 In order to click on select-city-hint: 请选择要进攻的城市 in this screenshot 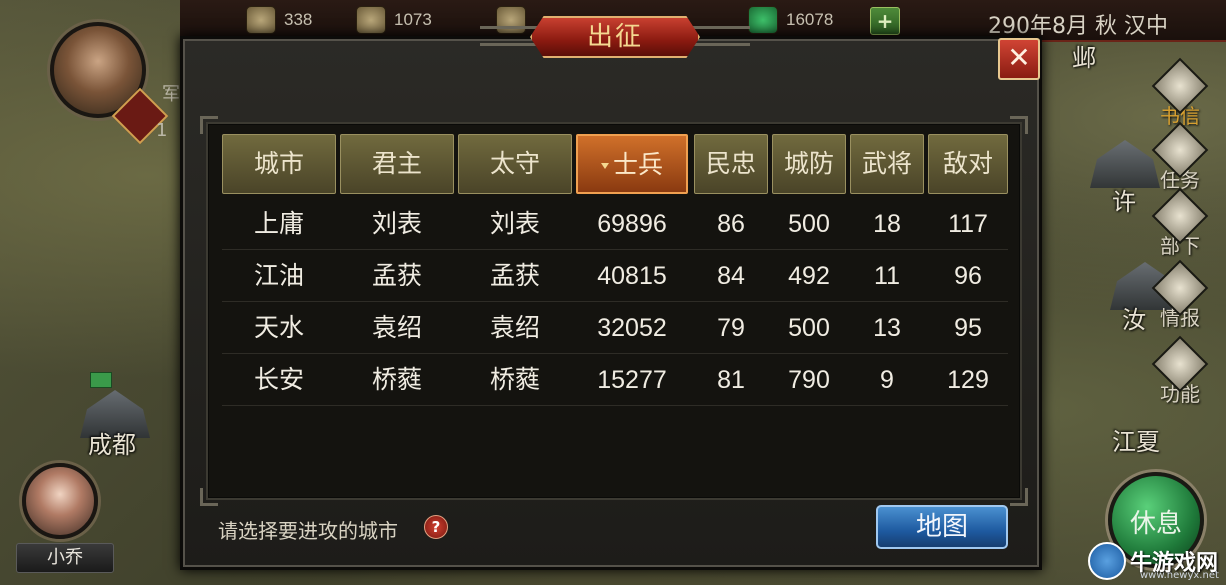, I will do `click(308, 531)`.